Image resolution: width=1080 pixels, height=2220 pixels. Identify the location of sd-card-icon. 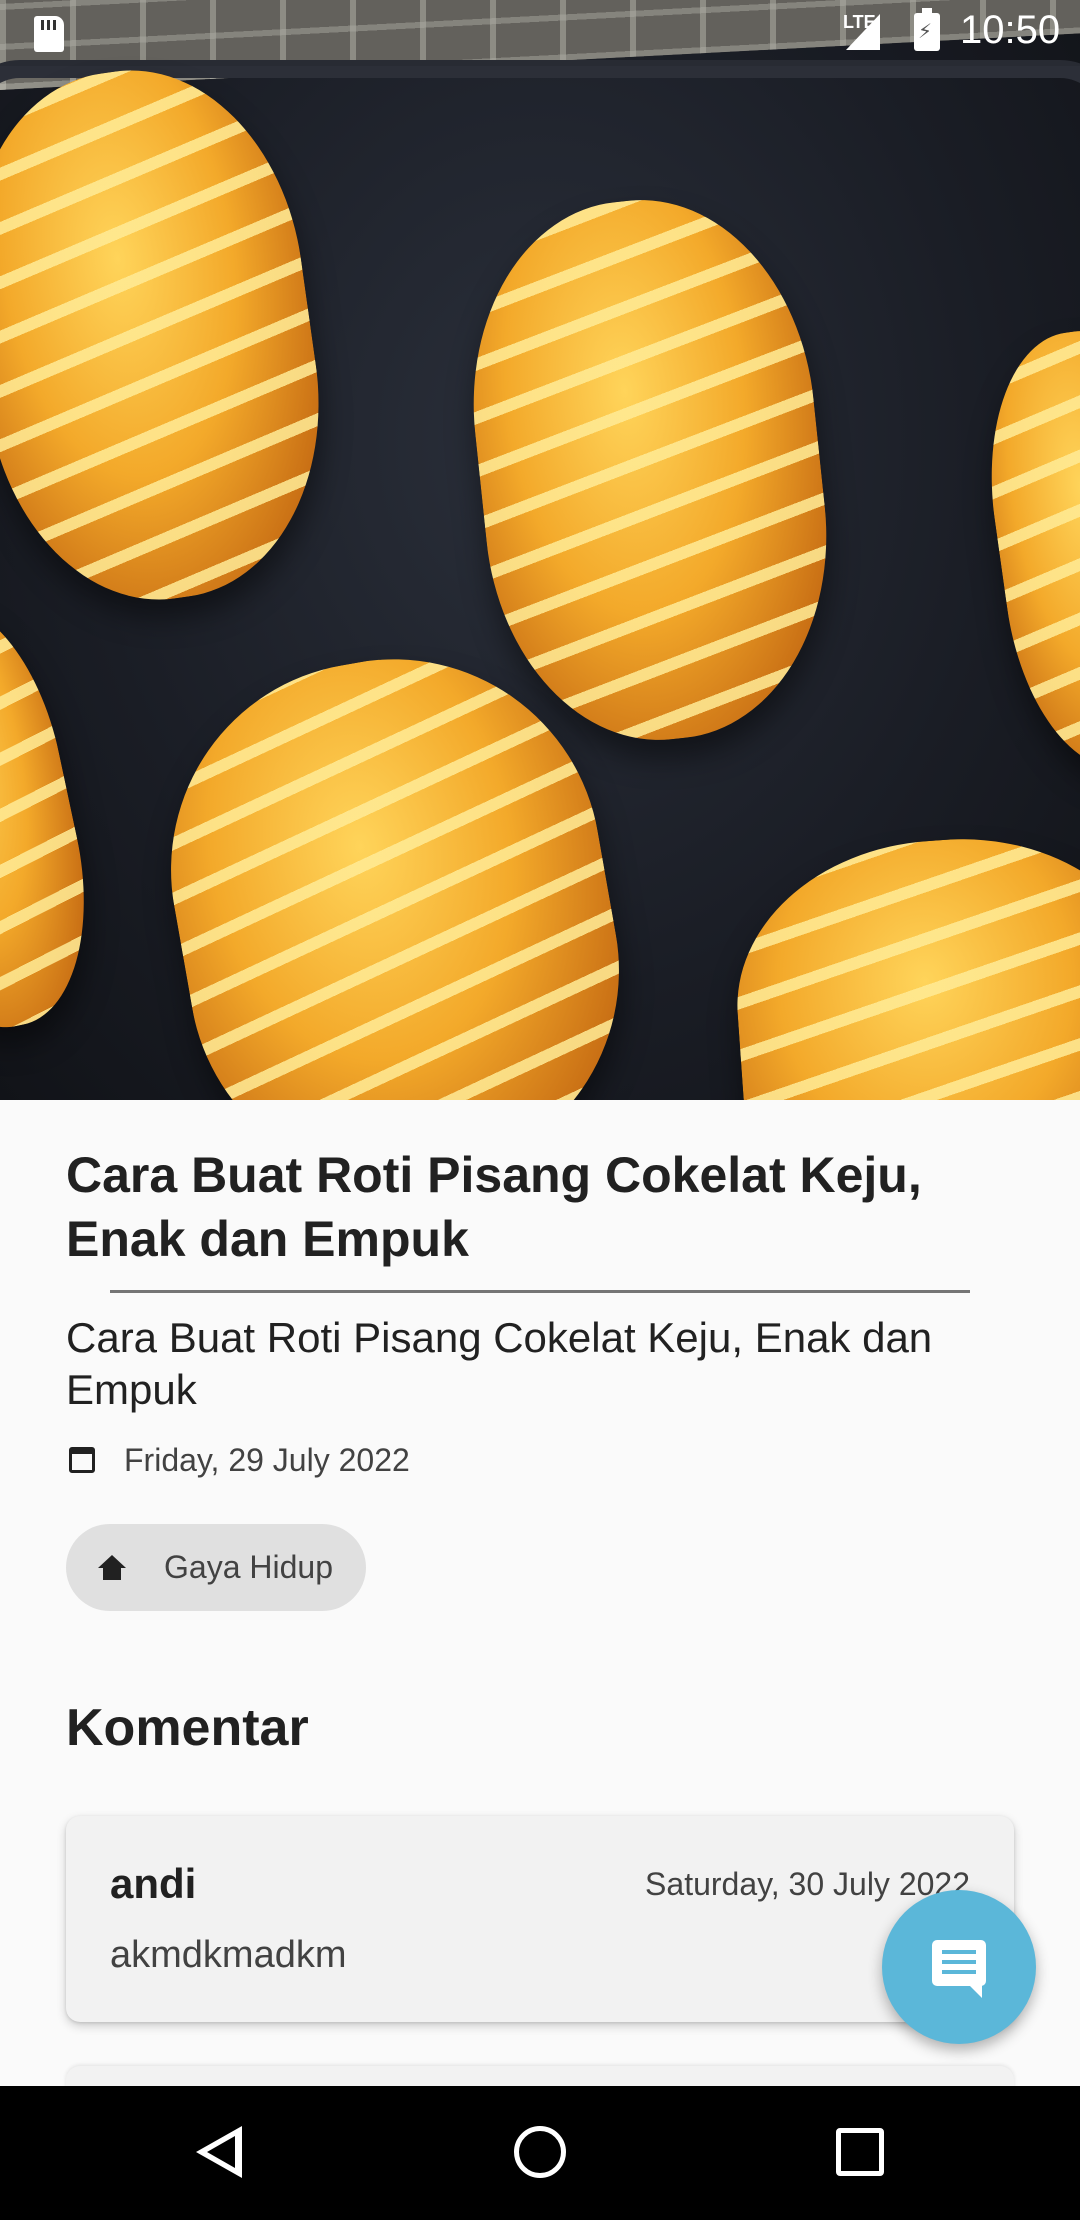
(49, 34).